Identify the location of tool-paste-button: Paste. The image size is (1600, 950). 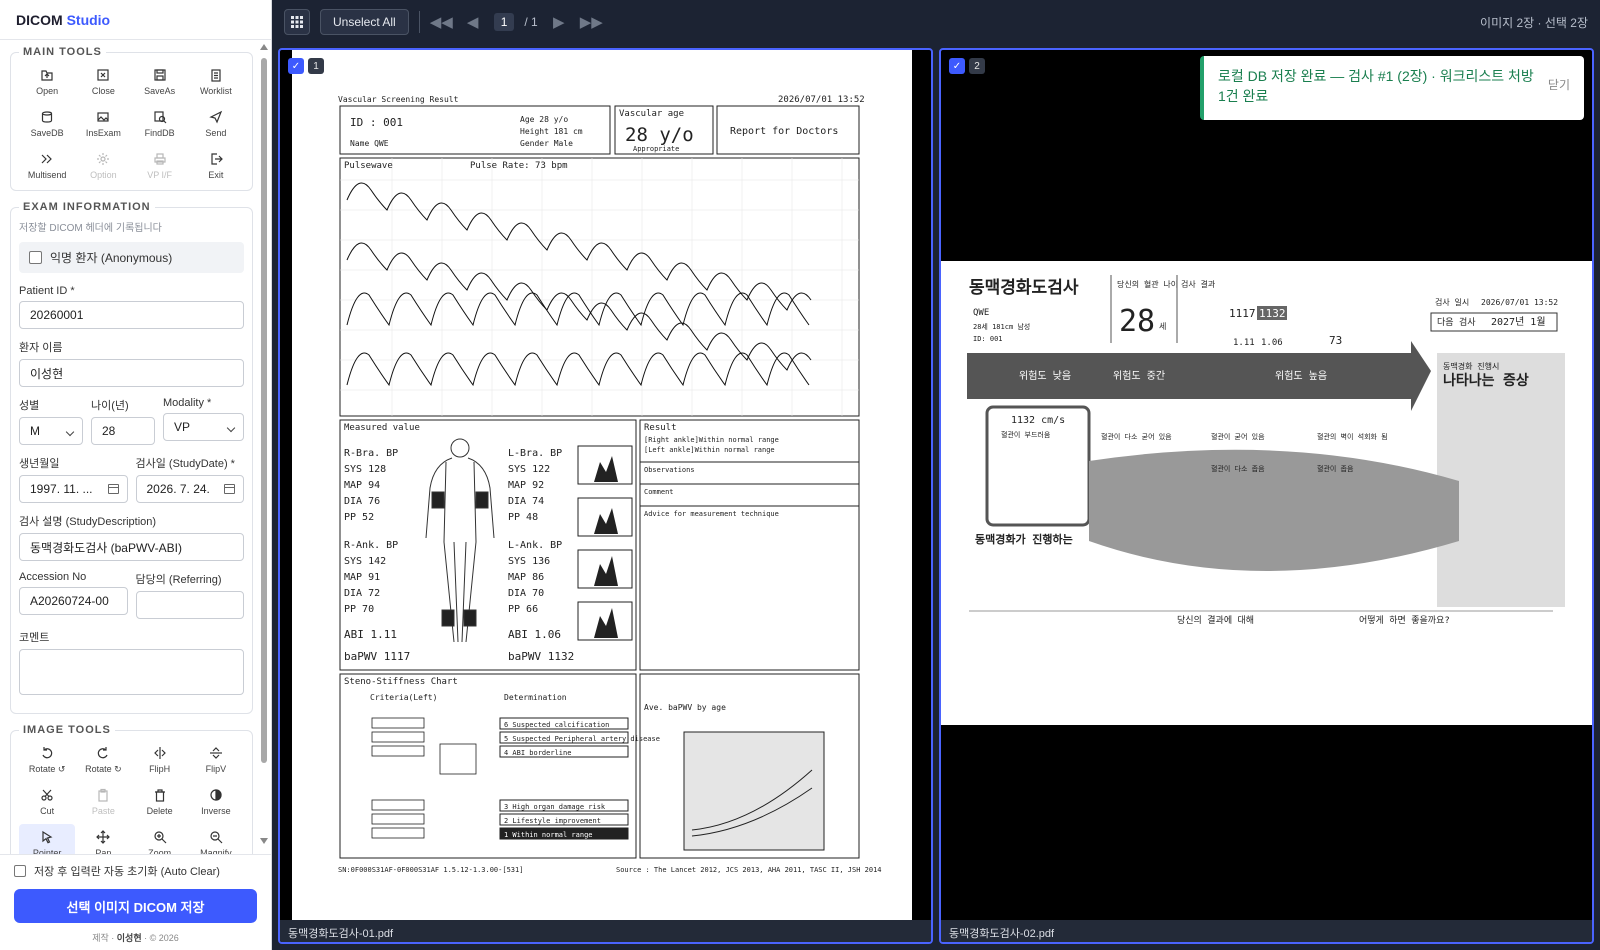
(103, 800).